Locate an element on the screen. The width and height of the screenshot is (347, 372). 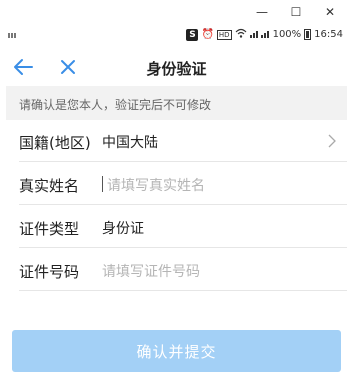
id-type-row: 证件类型 身份证 is located at coordinates (176, 227).